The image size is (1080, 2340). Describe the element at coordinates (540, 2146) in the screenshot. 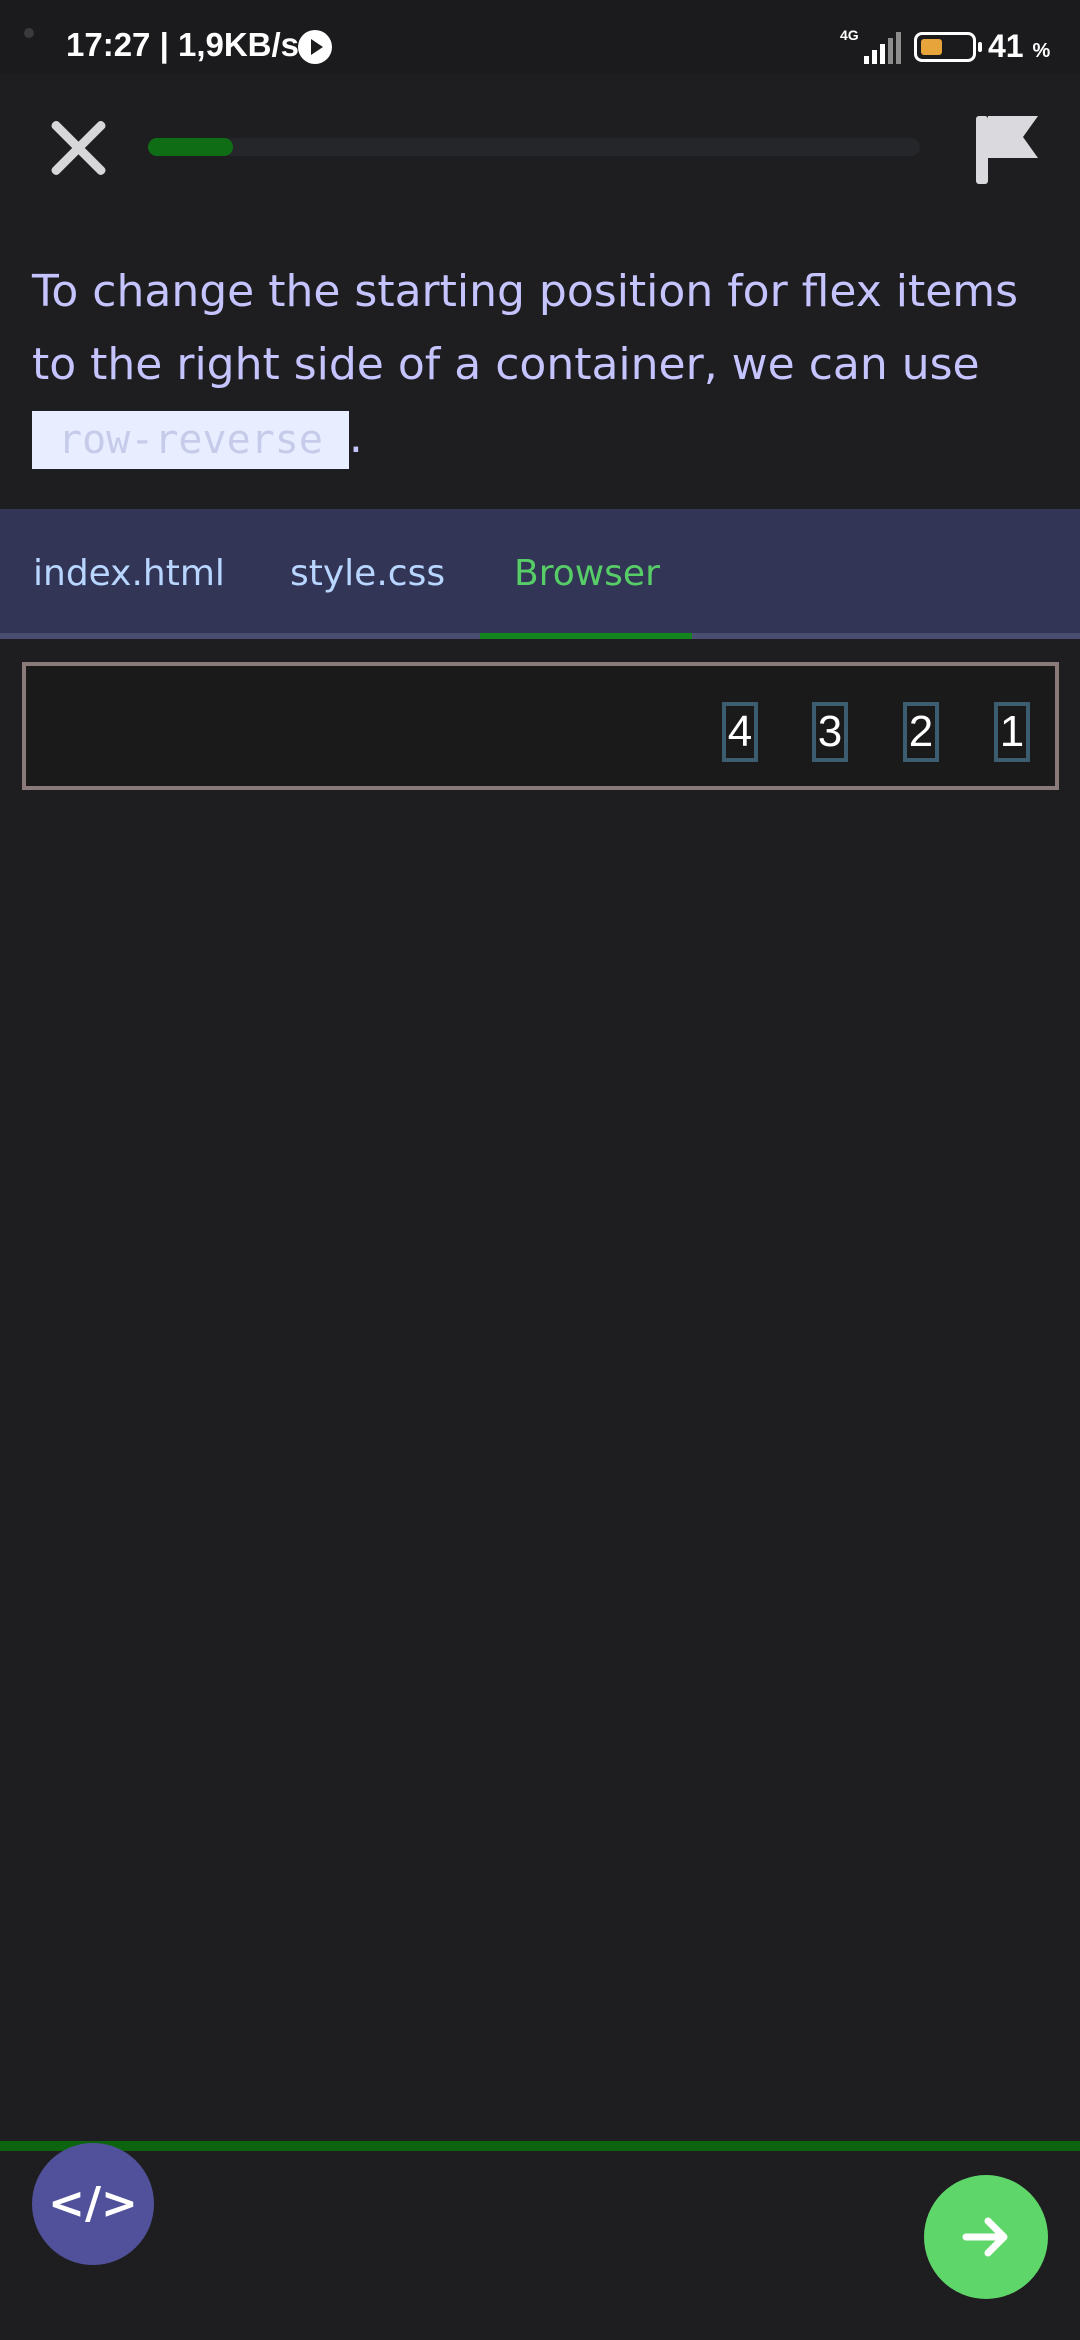

I see `bottom-divider` at that location.